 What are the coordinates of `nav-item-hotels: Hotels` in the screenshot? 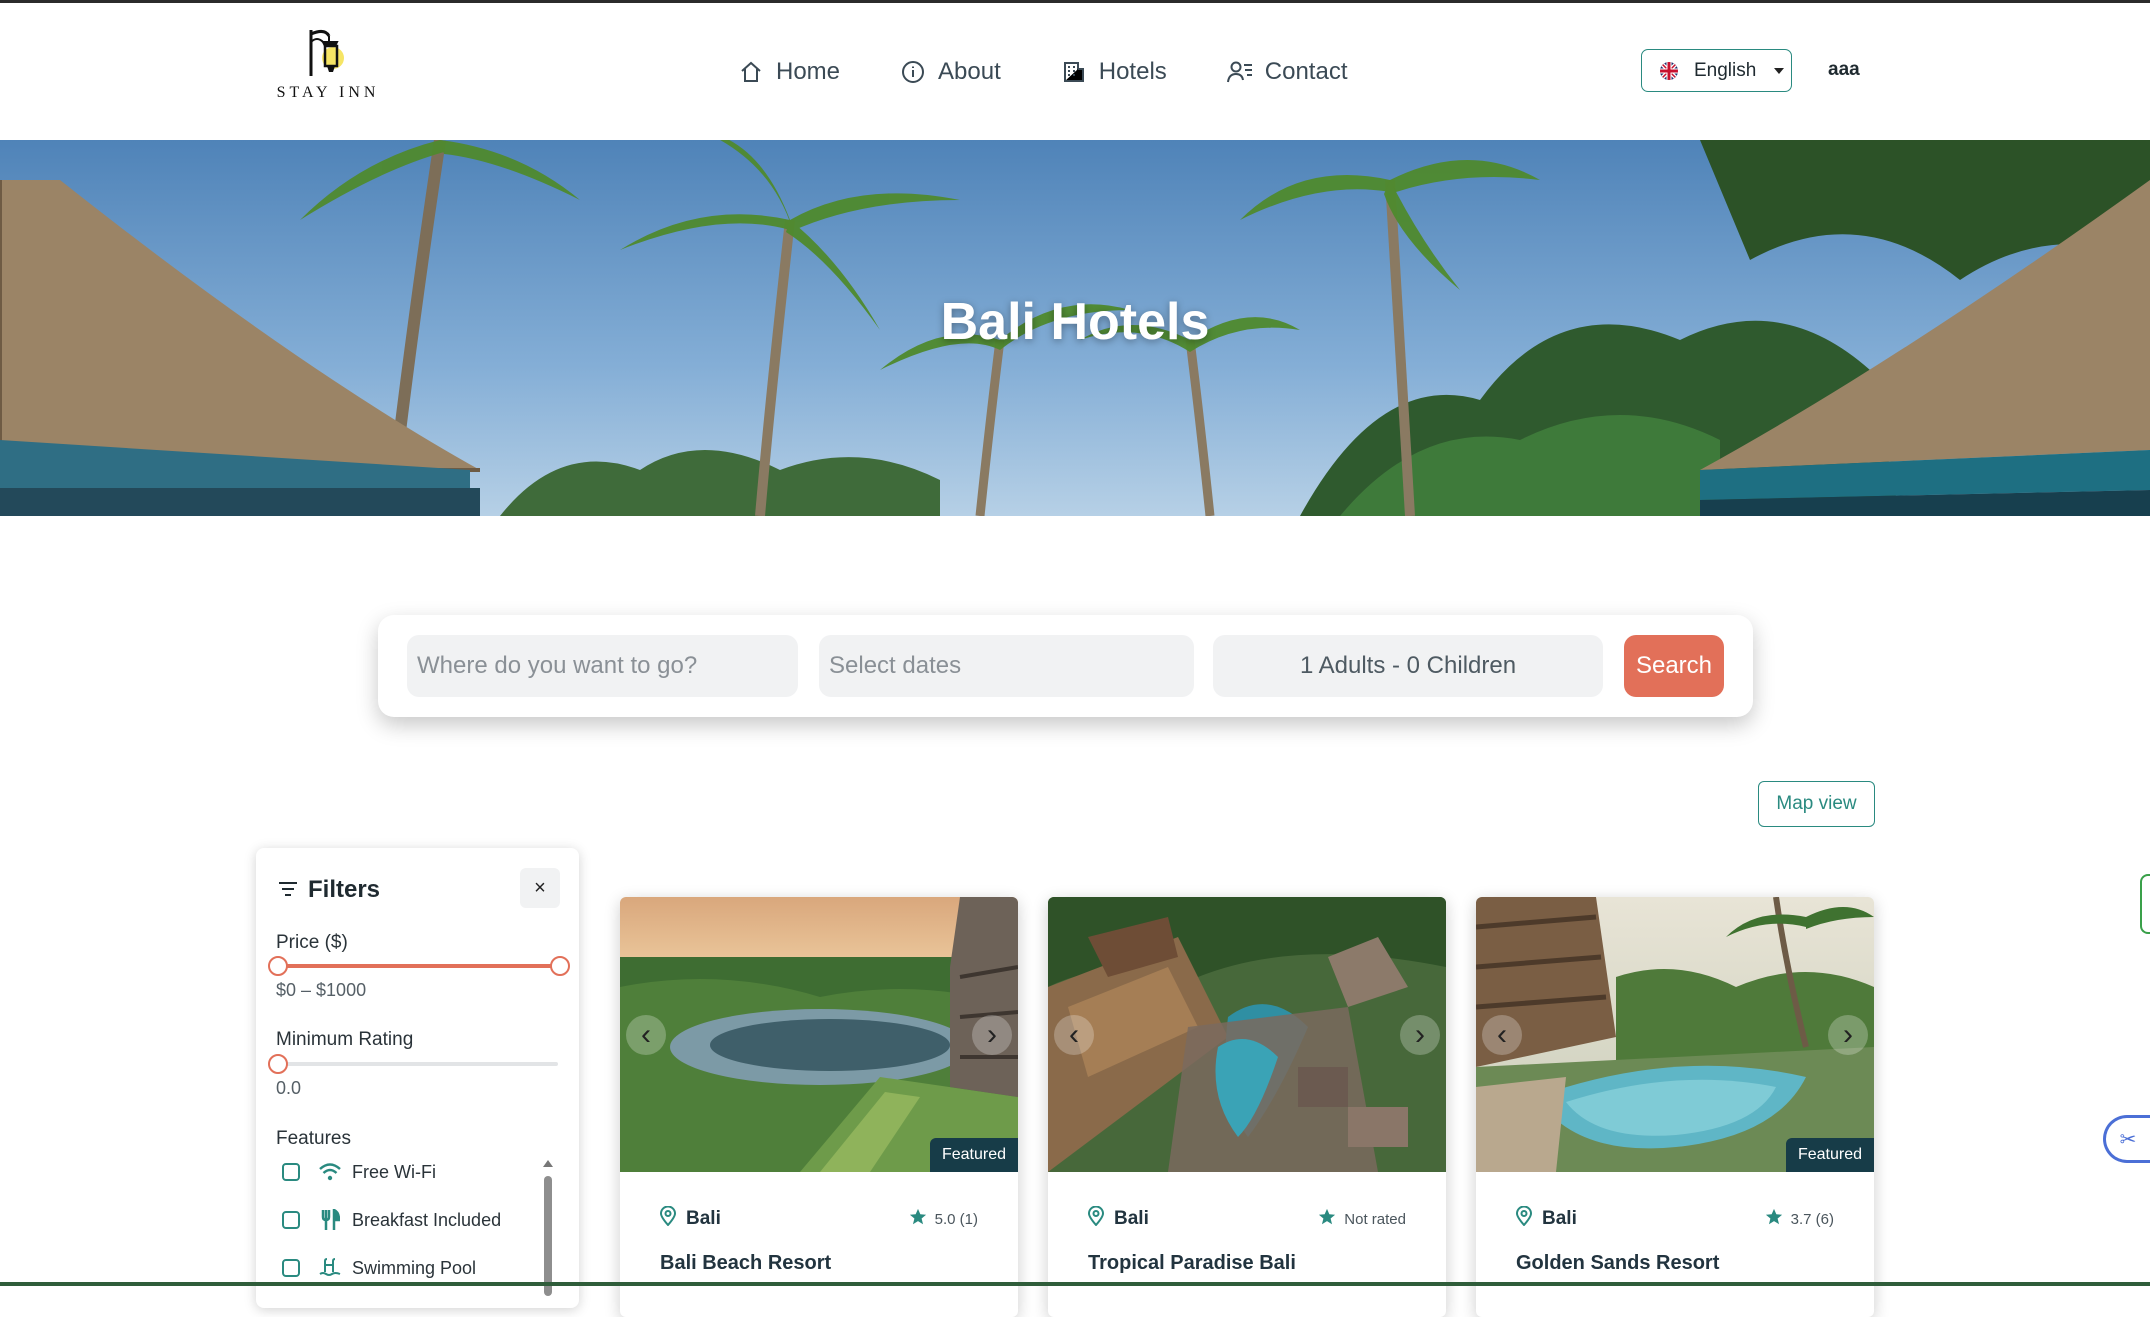 It's located at (1114, 72).